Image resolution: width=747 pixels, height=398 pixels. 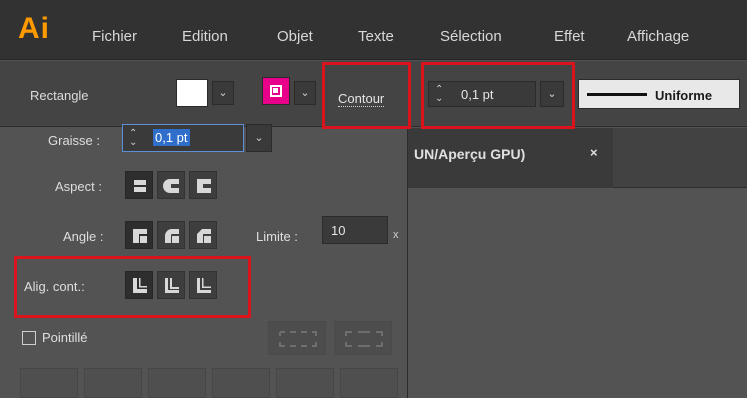 I want to click on limit-unit: x, so click(x=396, y=235).